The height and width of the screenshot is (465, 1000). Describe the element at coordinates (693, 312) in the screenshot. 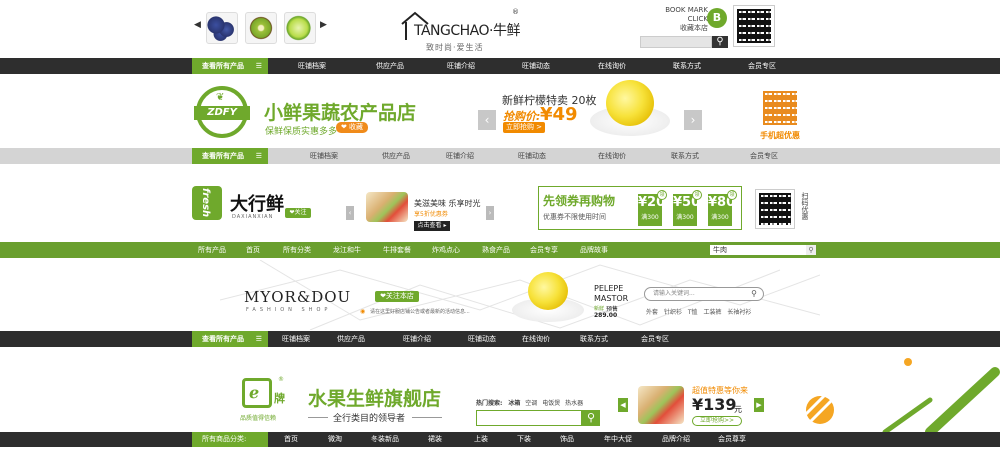

I see `hot-tag: T恤` at that location.